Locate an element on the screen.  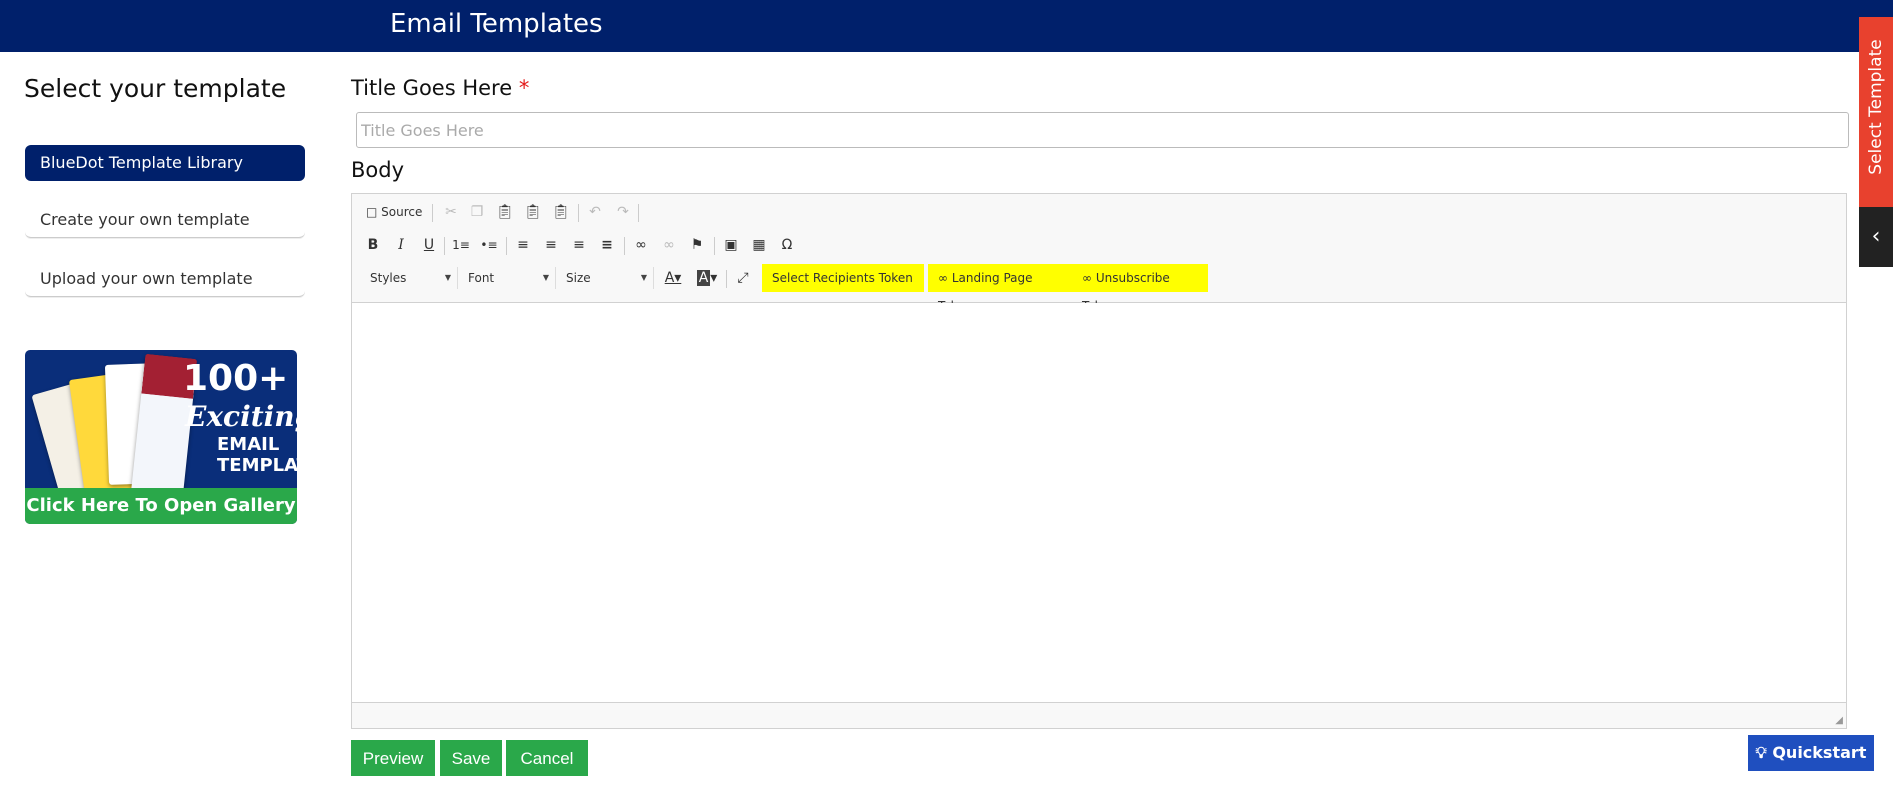
paste-word-icon: 📋︎ is located at coordinates (561, 212).